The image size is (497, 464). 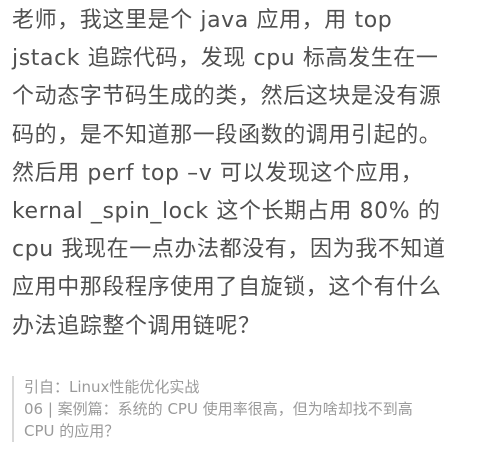 What do you see at coordinates (229, 250) in the screenshot?
I see `question-line: cpu 我现在一点办法都没有，因为我不知道` at bounding box center [229, 250].